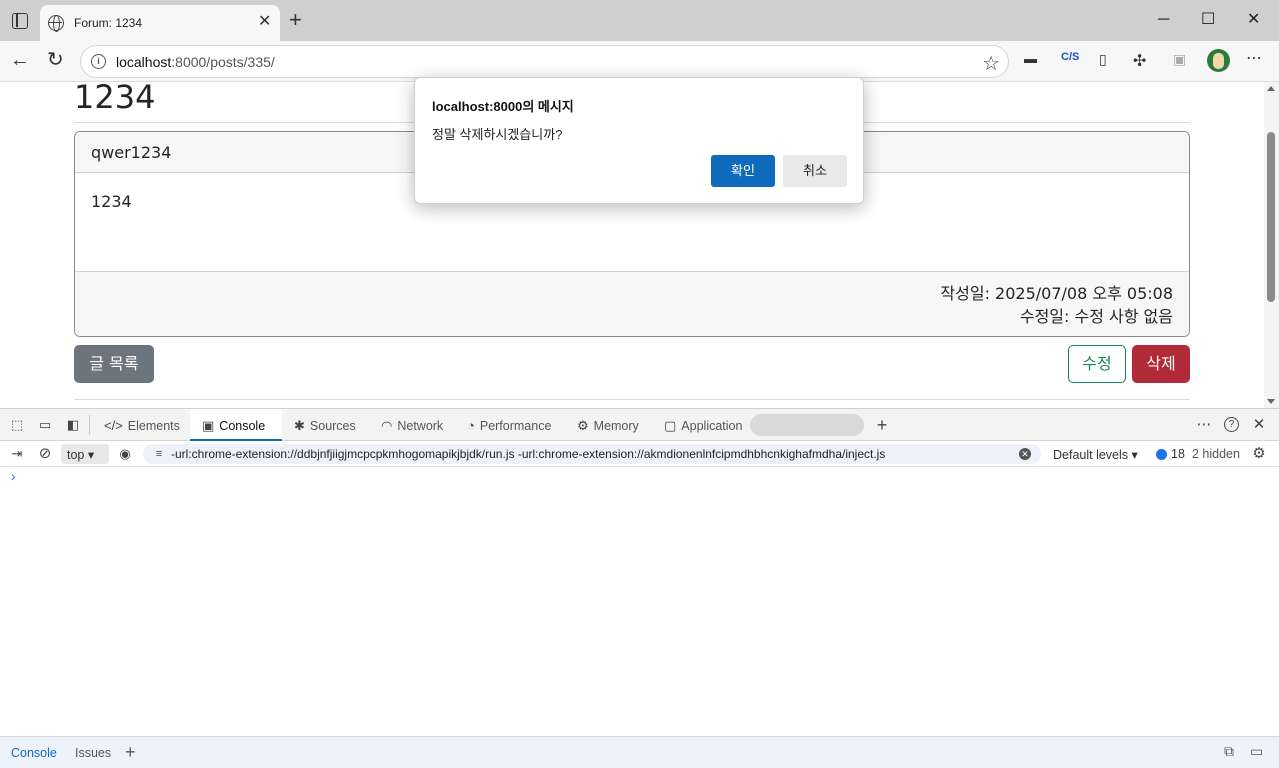  I want to click on tab-elements: </> Elements, so click(145, 425).